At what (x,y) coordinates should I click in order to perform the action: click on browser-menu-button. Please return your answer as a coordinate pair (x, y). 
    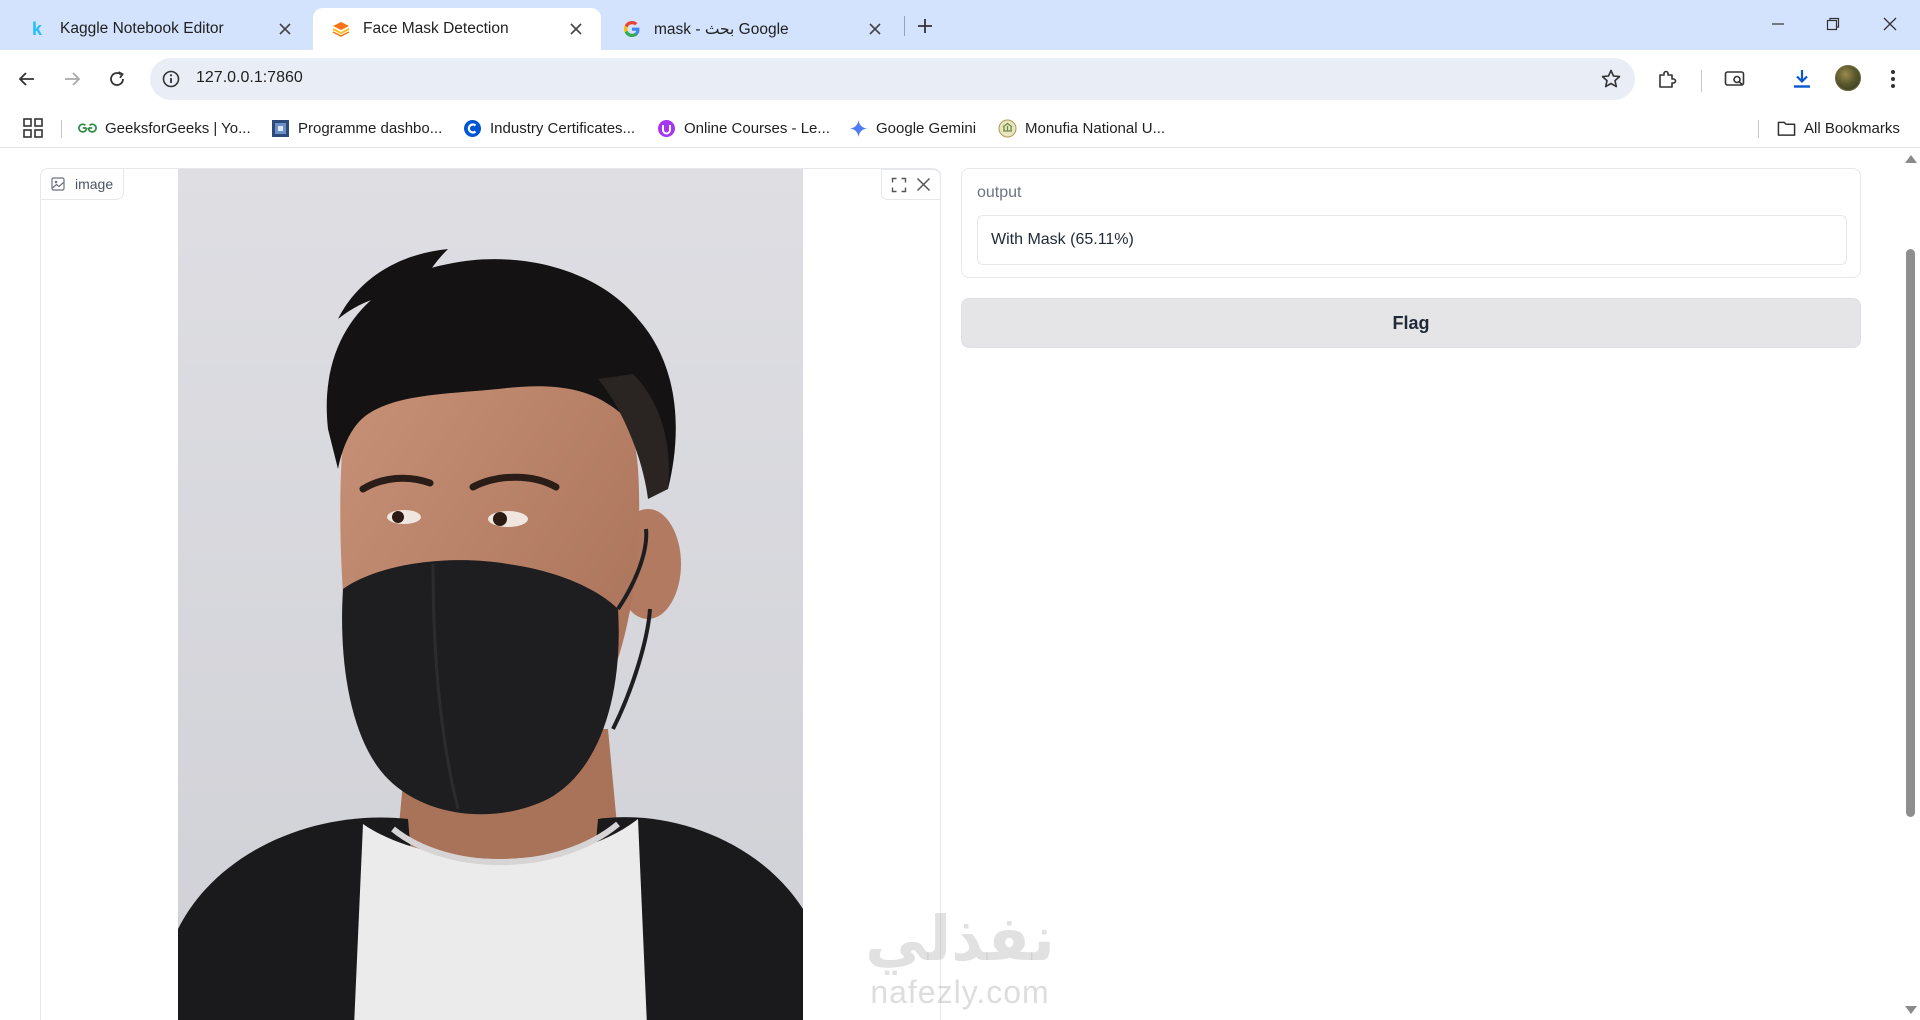
    Looking at the image, I should click on (1893, 79).